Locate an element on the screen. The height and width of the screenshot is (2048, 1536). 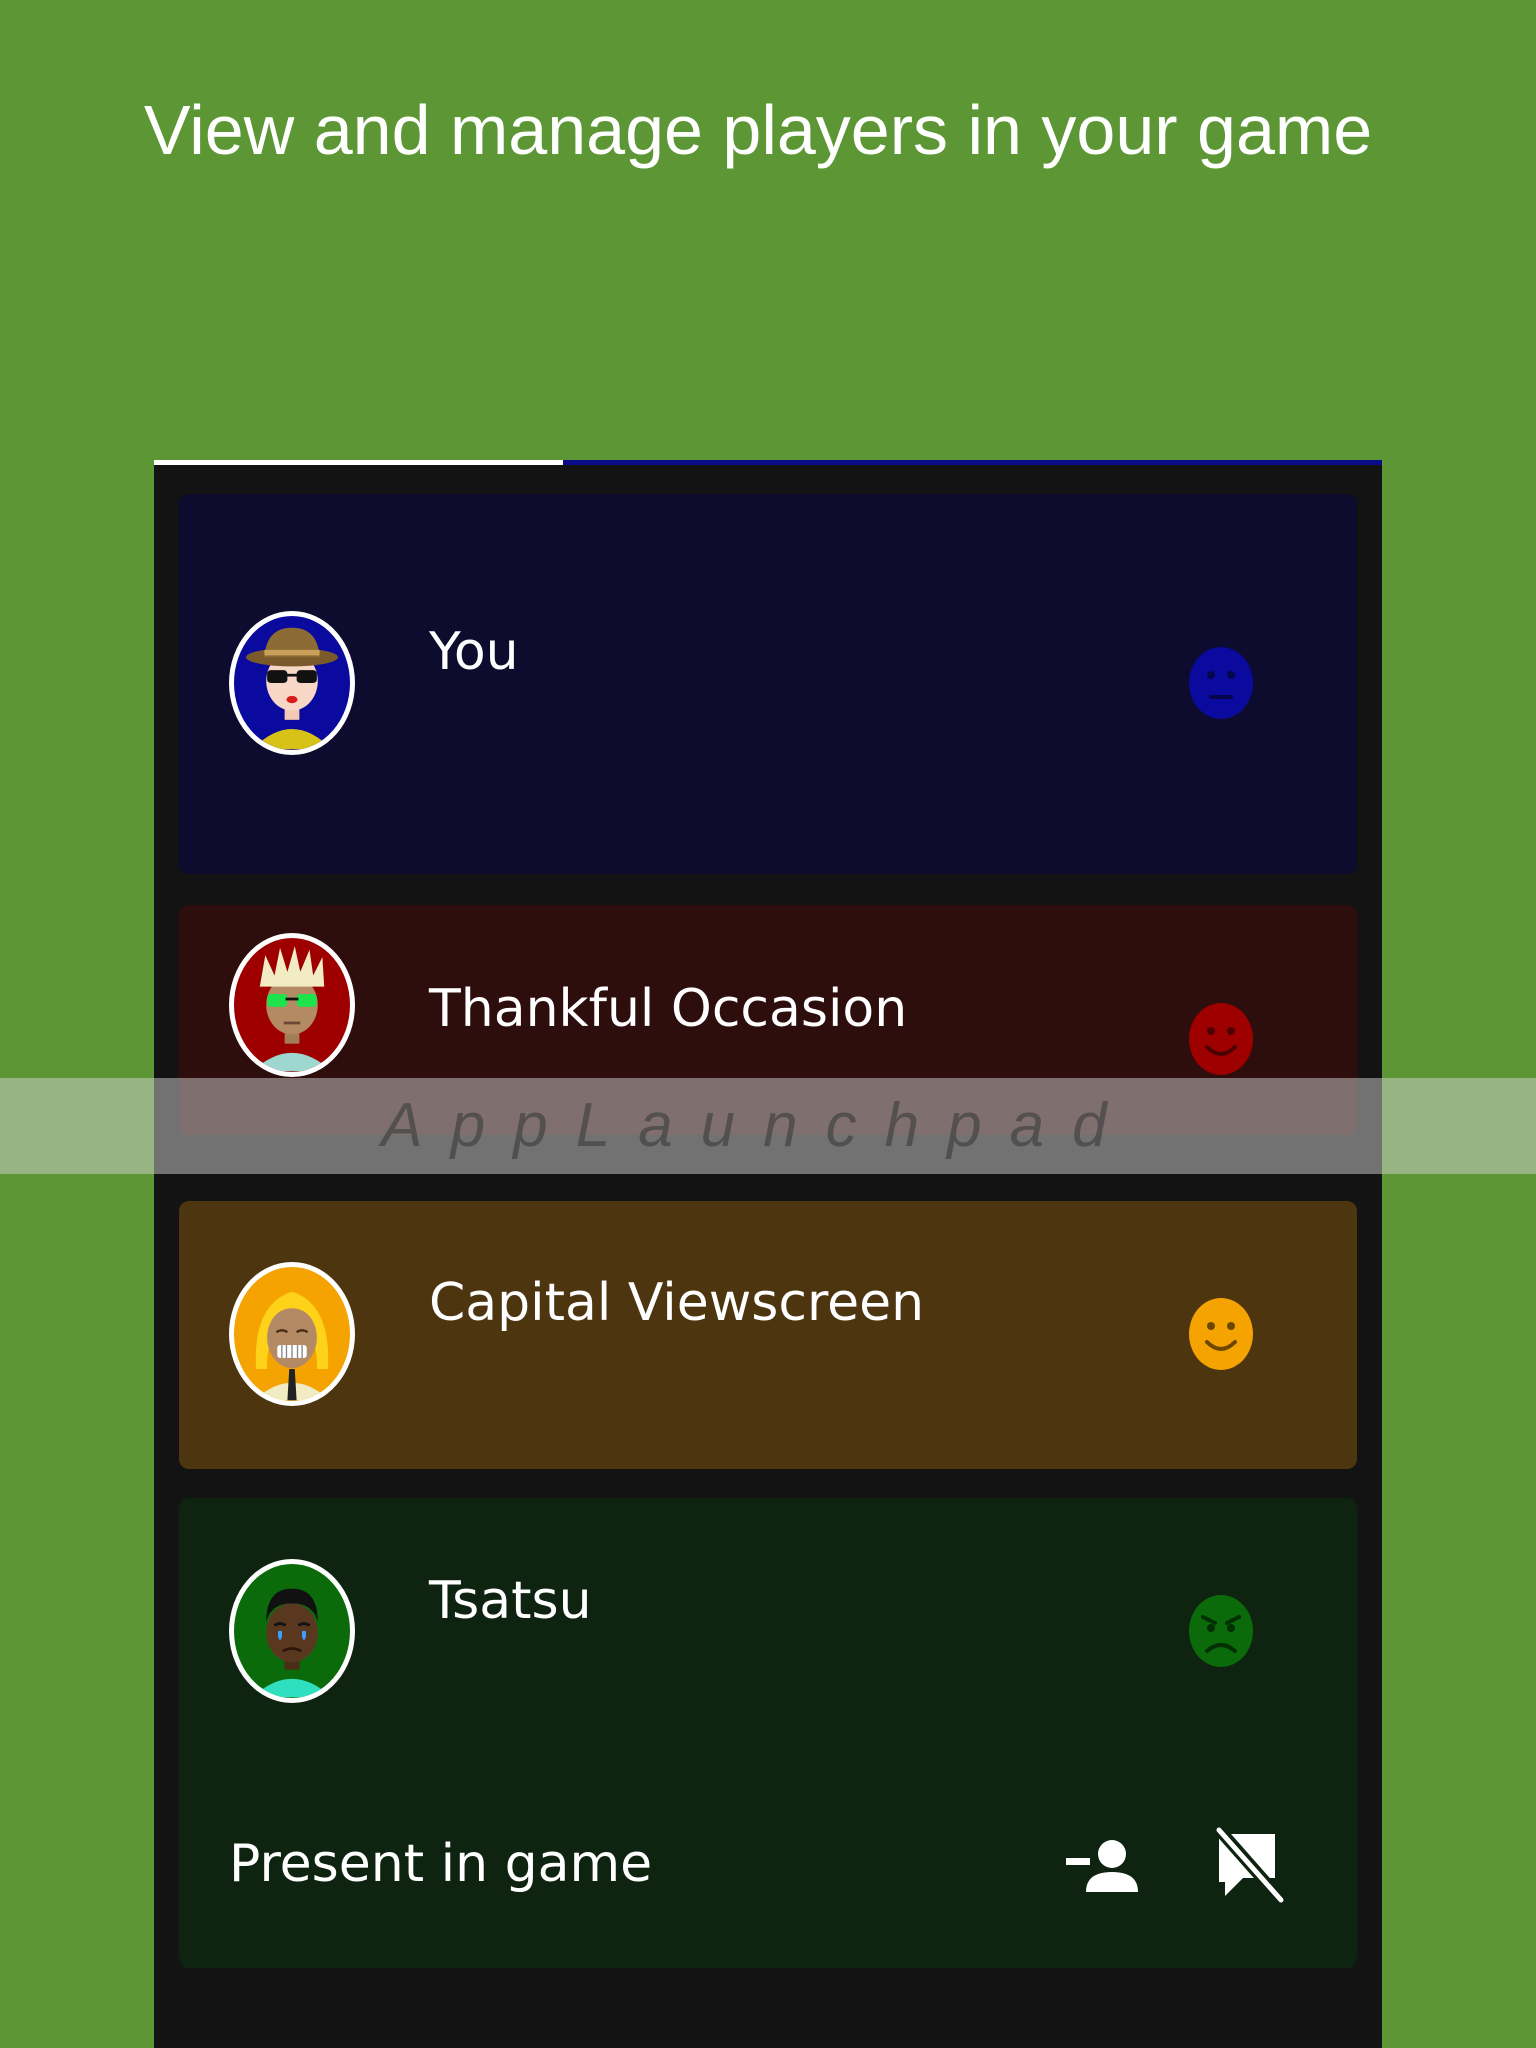
player-card-capital-viewscreen: Capital Viewscreen is located at coordinates (768, 1335).